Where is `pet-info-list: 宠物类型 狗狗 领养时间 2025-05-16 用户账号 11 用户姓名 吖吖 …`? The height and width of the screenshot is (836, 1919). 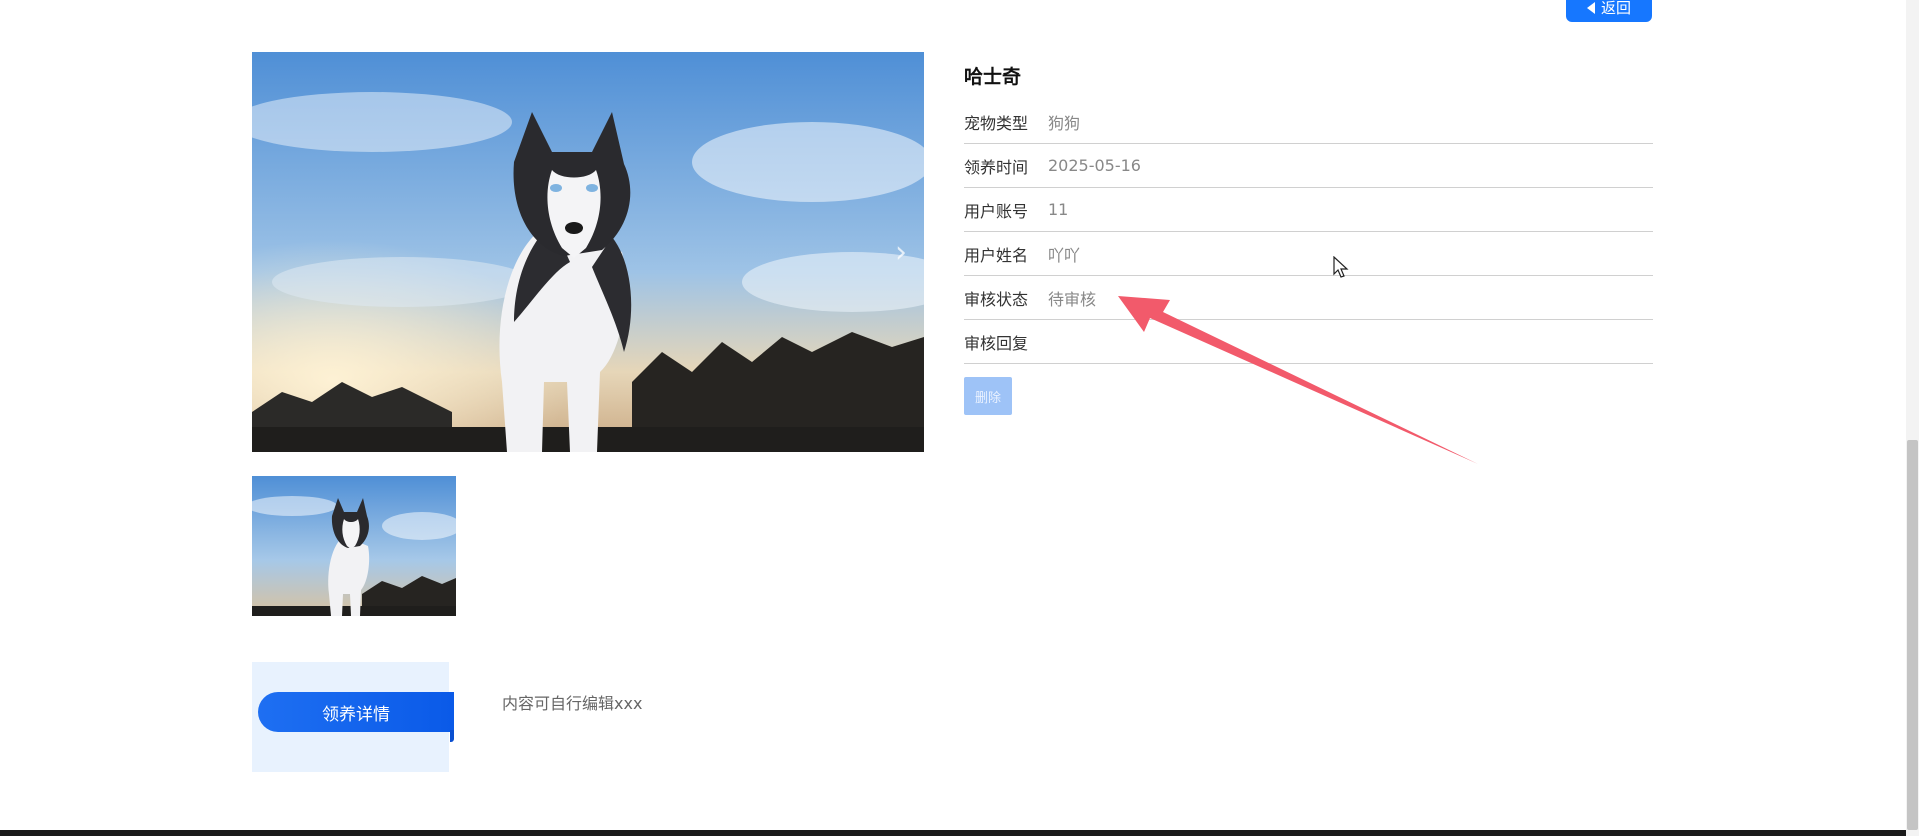 pet-info-list: 宠物类型 狗狗 领养时间 2025-05-16 用户账号 11 用户姓名 吖吖 … is located at coordinates (1308, 232).